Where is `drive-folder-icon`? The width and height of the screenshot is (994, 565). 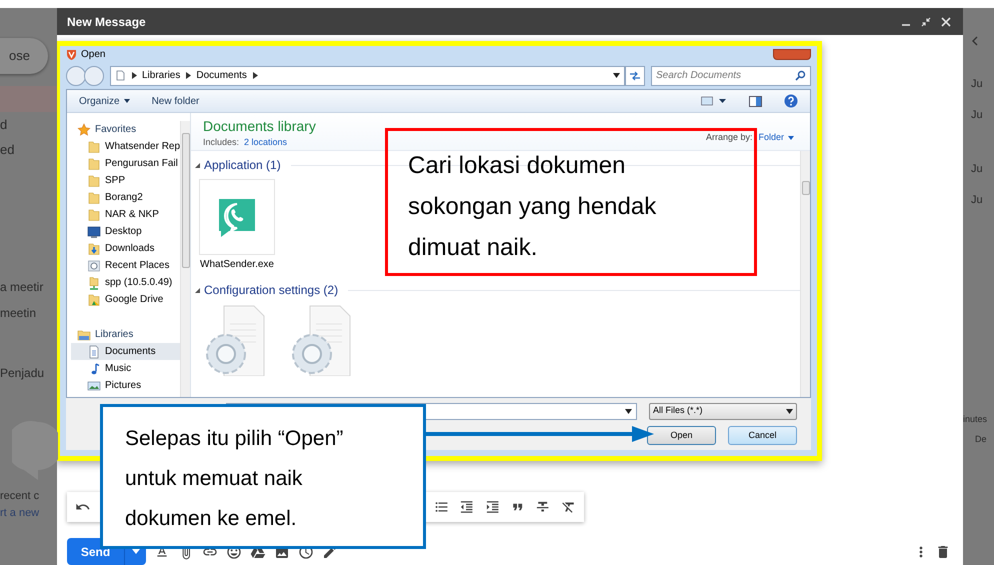 drive-folder-icon is located at coordinates (94, 299).